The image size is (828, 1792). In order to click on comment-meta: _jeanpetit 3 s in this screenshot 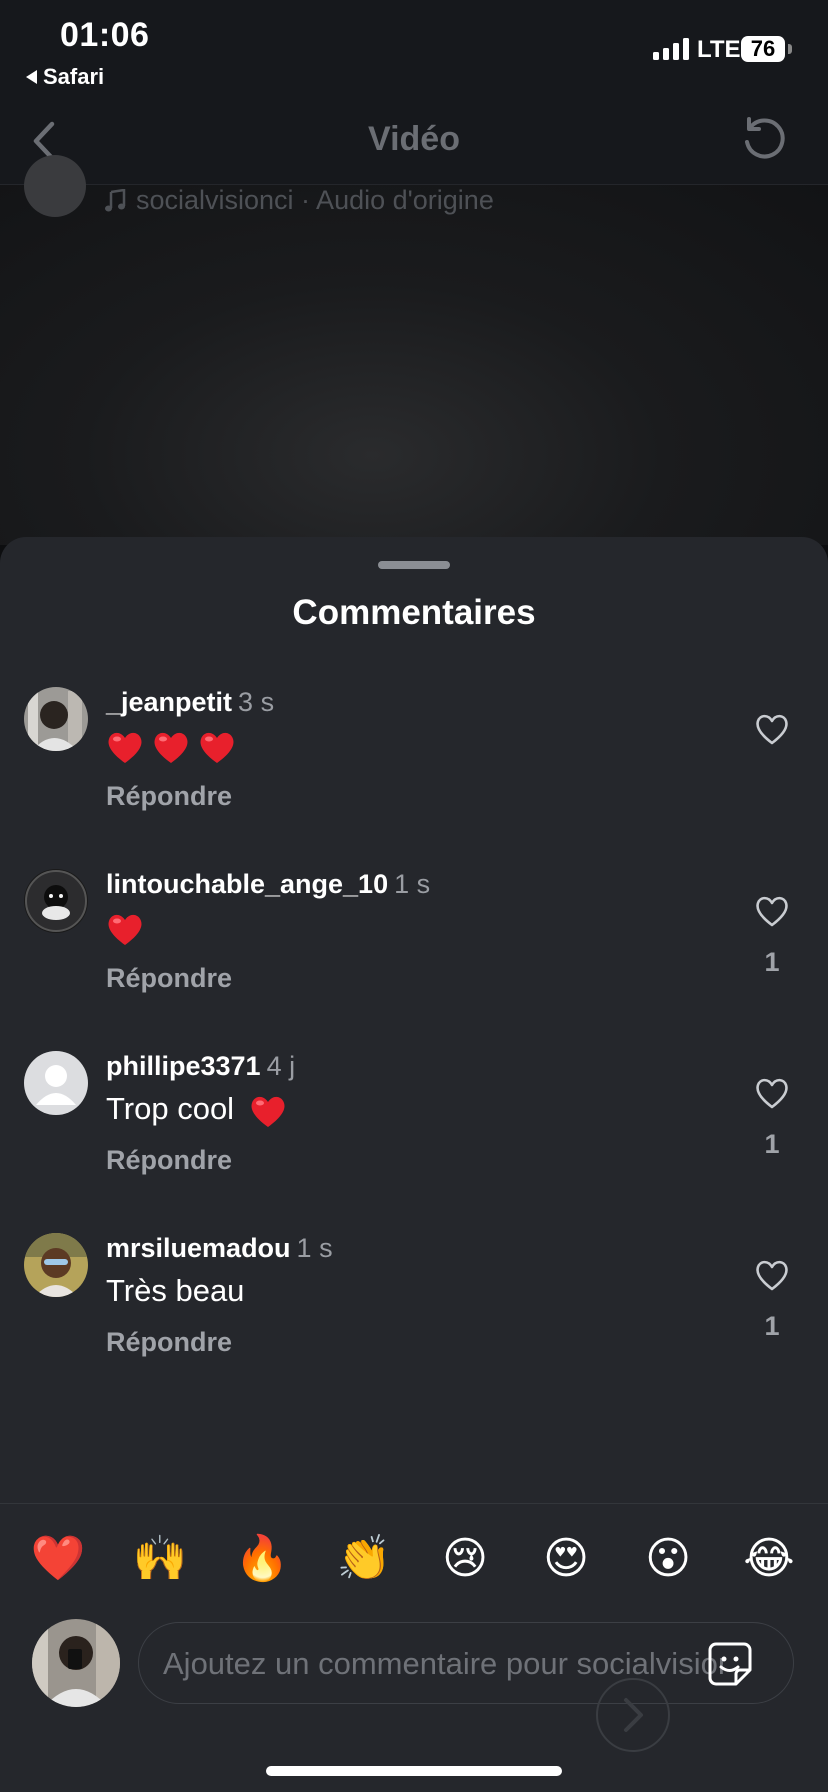, I will do `click(190, 702)`.